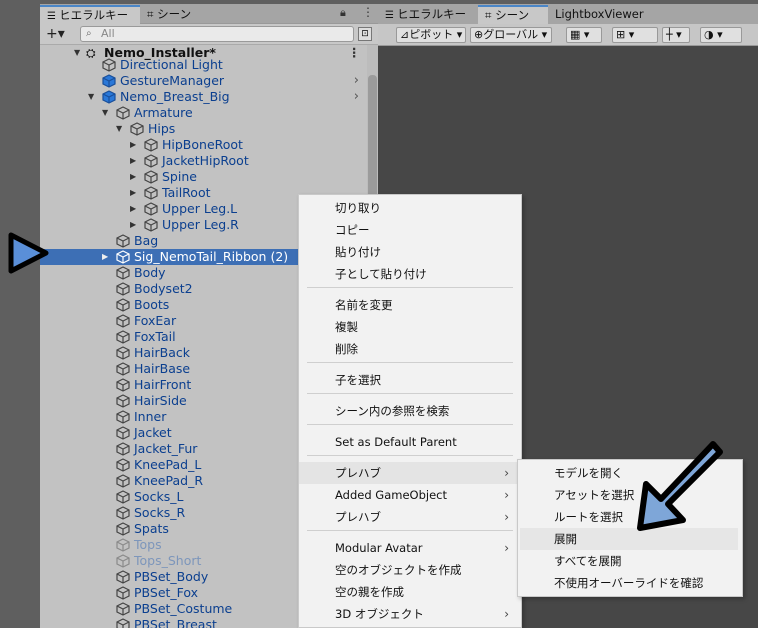  I want to click on context-menu-item: 貼り付け, so click(410, 252).